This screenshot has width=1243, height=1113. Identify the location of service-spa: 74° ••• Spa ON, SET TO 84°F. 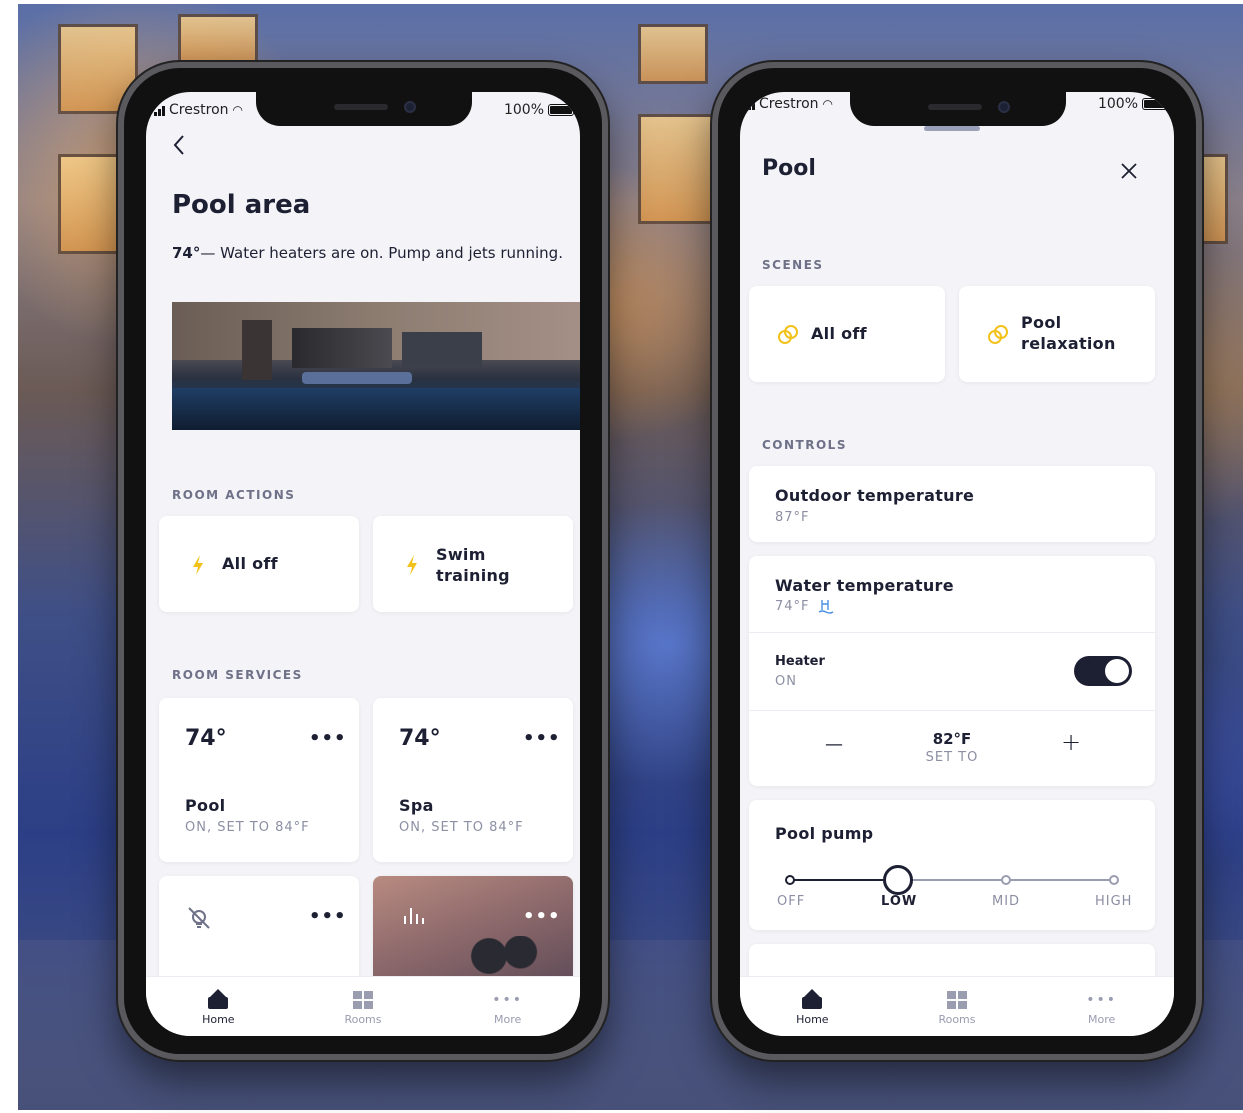
(473, 780).